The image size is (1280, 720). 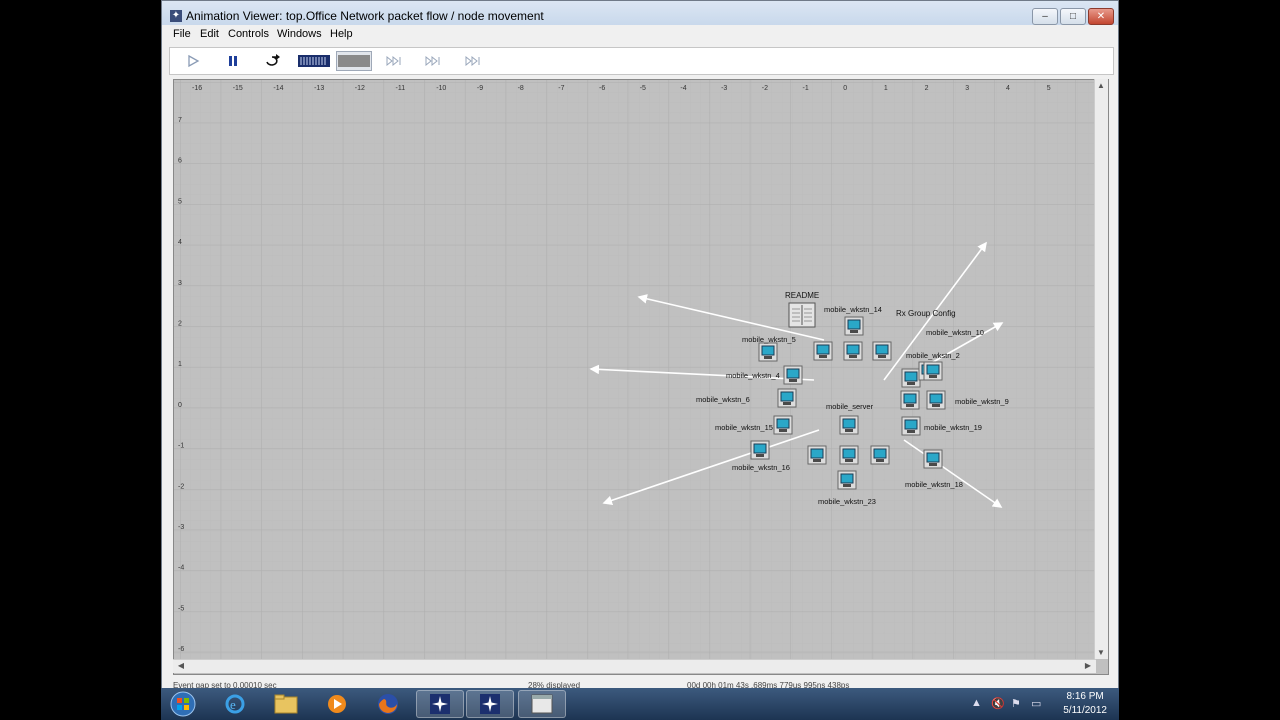 What do you see at coordinates (1101, 16) in the screenshot?
I see `close-button: ✕` at bounding box center [1101, 16].